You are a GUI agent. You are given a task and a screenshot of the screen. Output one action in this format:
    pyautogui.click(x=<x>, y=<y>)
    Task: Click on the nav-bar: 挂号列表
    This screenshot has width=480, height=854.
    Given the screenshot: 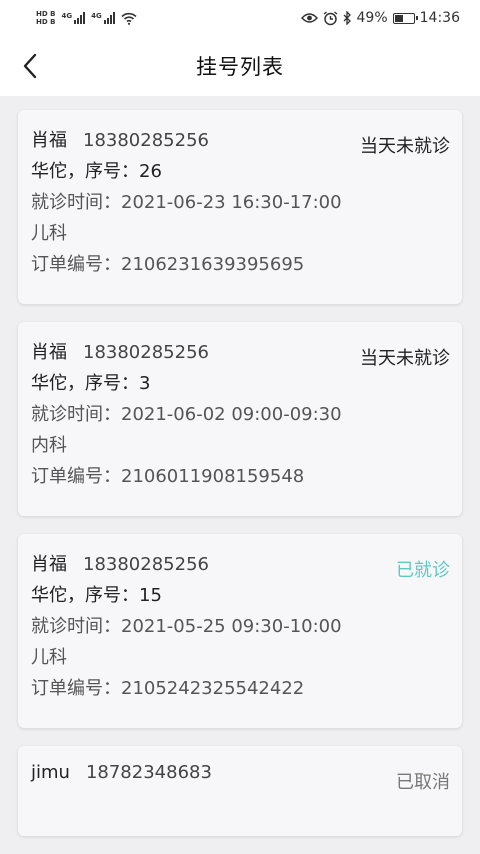 What is the action you would take?
    pyautogui.click(x=240, y=66)
    